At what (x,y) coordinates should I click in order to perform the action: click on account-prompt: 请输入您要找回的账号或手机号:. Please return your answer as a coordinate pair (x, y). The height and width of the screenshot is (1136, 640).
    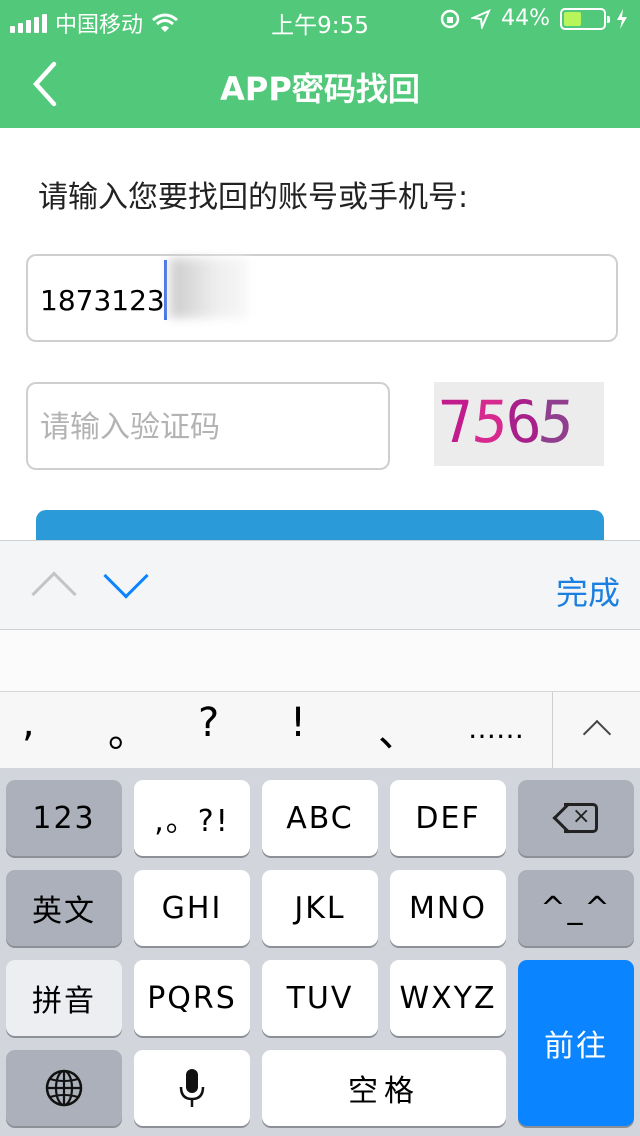
    Looking at the image, I should click on (253, 197).